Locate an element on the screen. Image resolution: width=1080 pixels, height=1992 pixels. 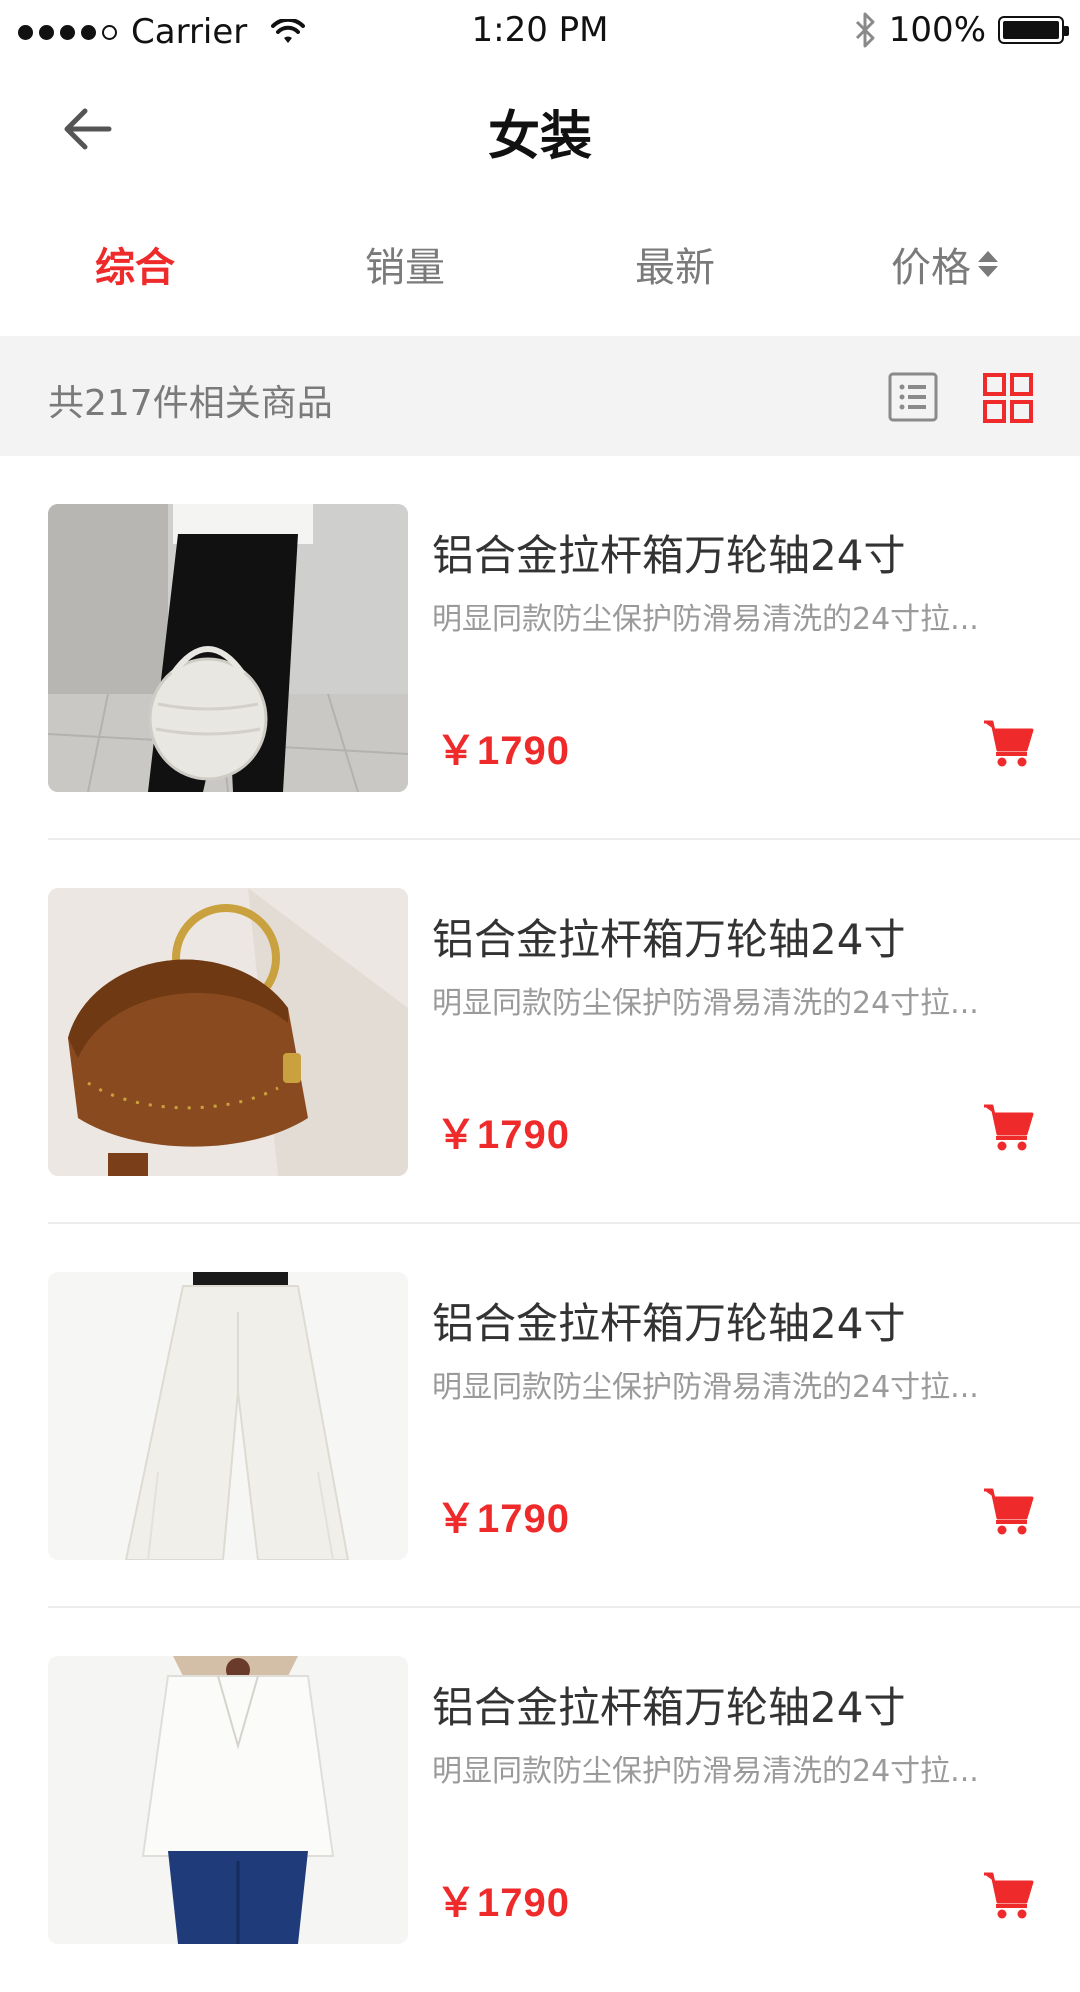
grid-view-icon is located at coordinates (1008, 398).